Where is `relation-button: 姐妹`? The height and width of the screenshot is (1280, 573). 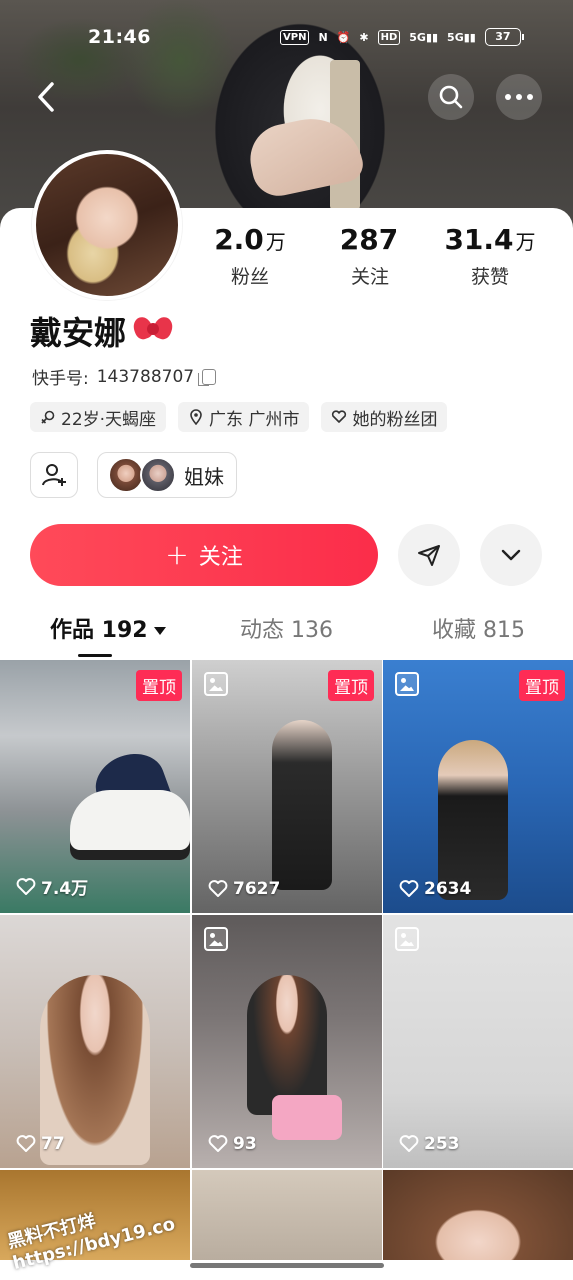 relation-button: 姐妹 is located at coordinates (167, 475).